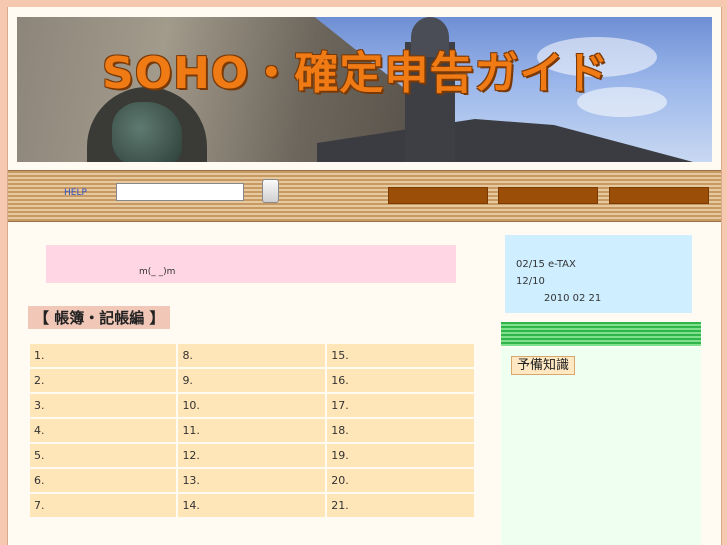 This screenshot has width=727, height=545. I want to click on toc-link: 8., so click(252, 355).